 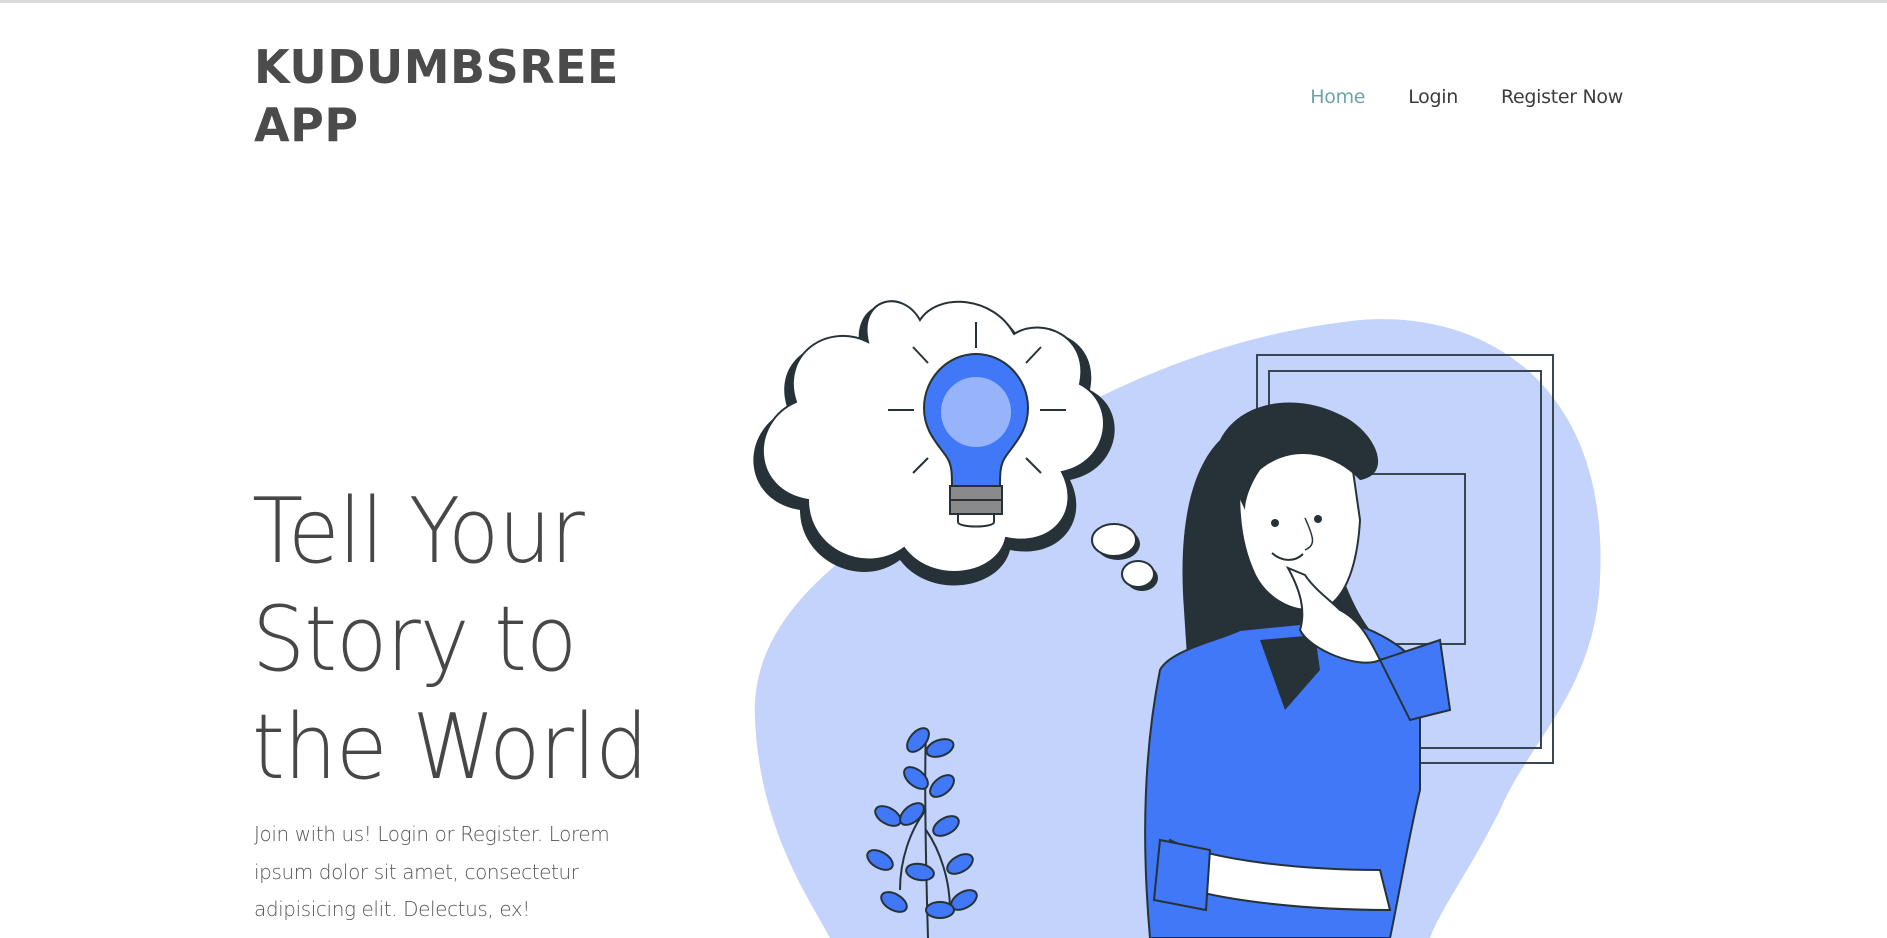 I want to click on nav-register-link: Register Now, so click(x=1562, y=97).